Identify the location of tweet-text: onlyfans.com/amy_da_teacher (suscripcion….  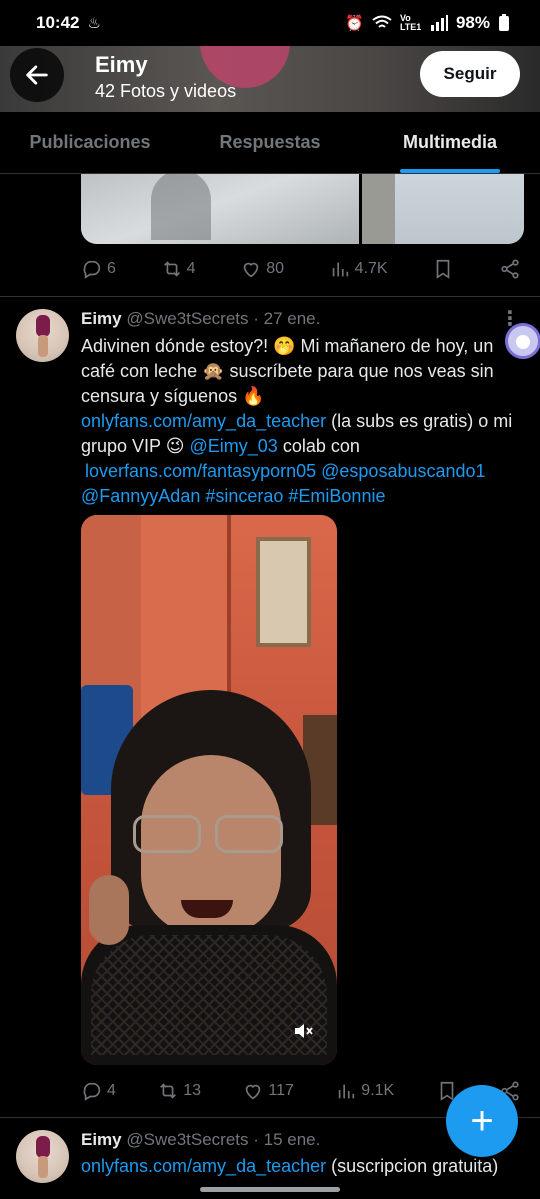
(301, 1166).